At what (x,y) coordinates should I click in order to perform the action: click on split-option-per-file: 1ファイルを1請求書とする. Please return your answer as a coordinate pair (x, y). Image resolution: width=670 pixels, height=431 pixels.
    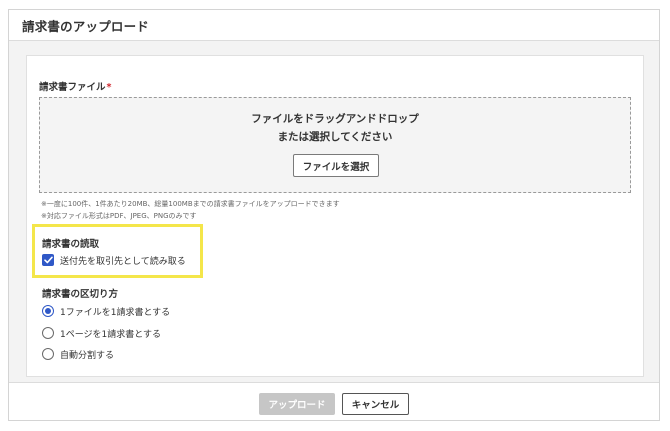
    Looking at the image, I should click on (106, 311).